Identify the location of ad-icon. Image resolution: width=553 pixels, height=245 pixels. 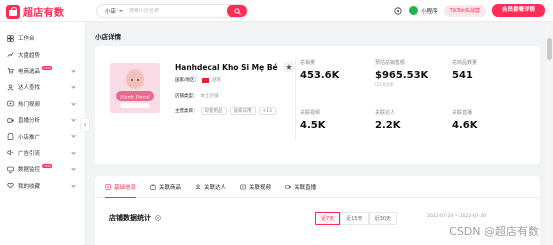
(10, 152).